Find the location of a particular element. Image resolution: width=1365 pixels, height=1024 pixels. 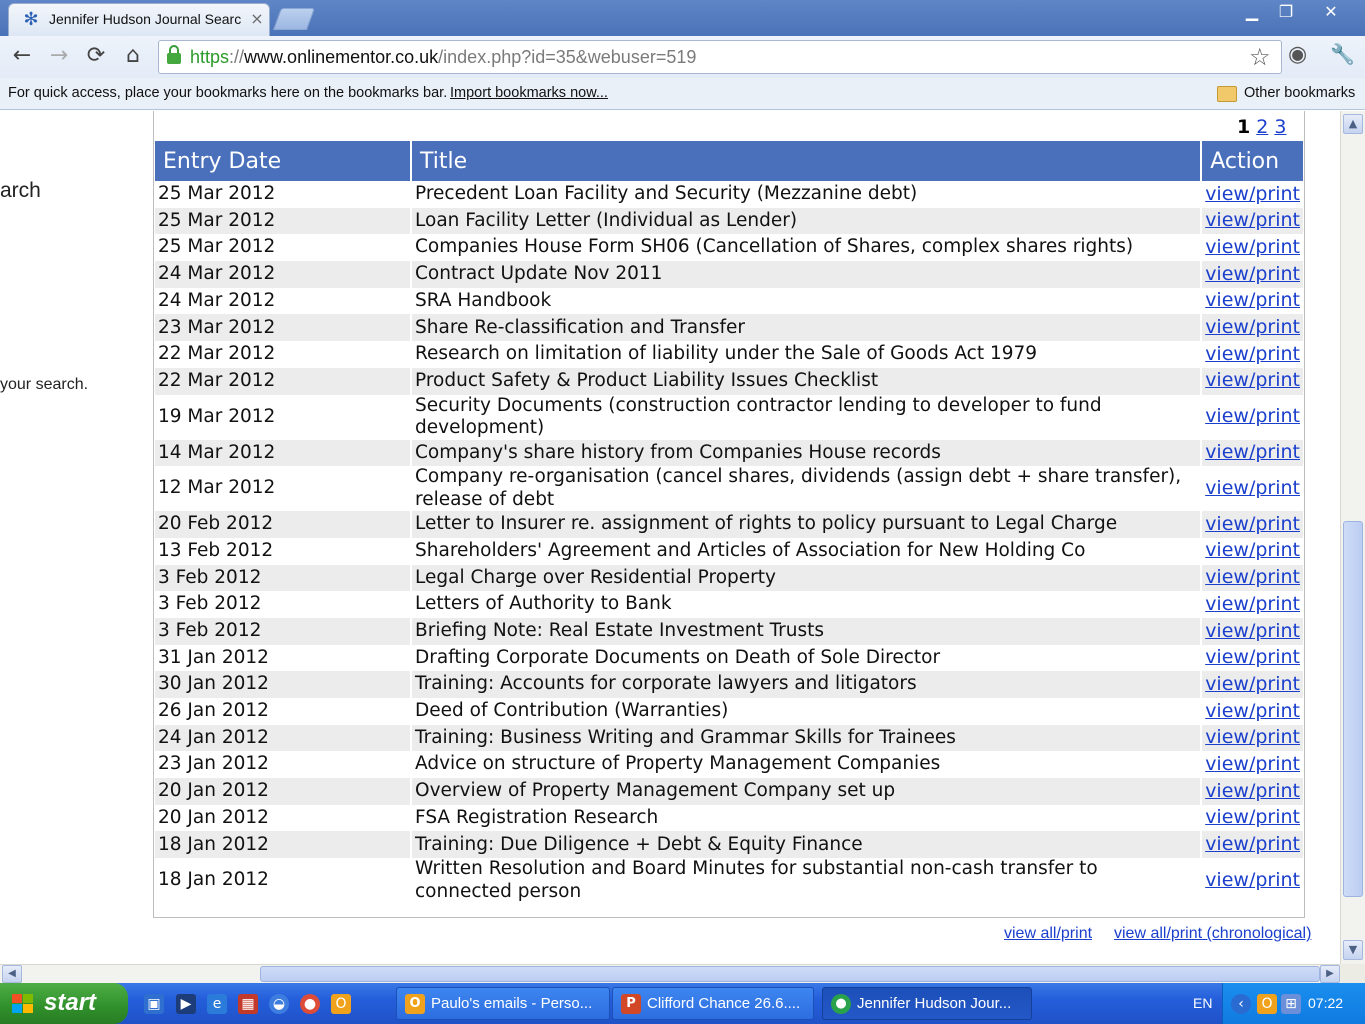

view-all-print-chronological-link: view all/print (chronological) is located at coordinates (1212, 934).